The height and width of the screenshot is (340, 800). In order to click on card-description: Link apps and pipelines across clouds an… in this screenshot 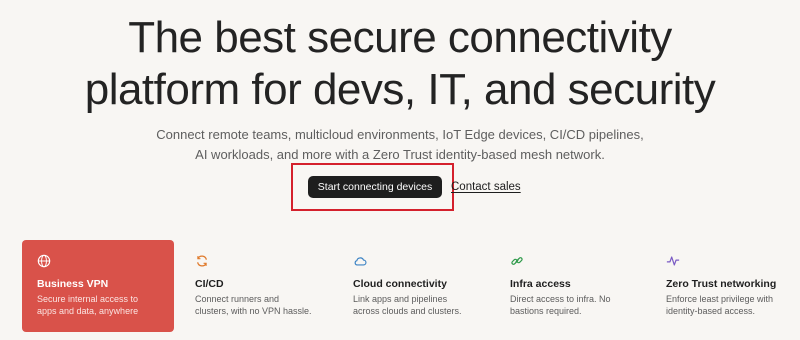, I will do `click(414, 305)`.